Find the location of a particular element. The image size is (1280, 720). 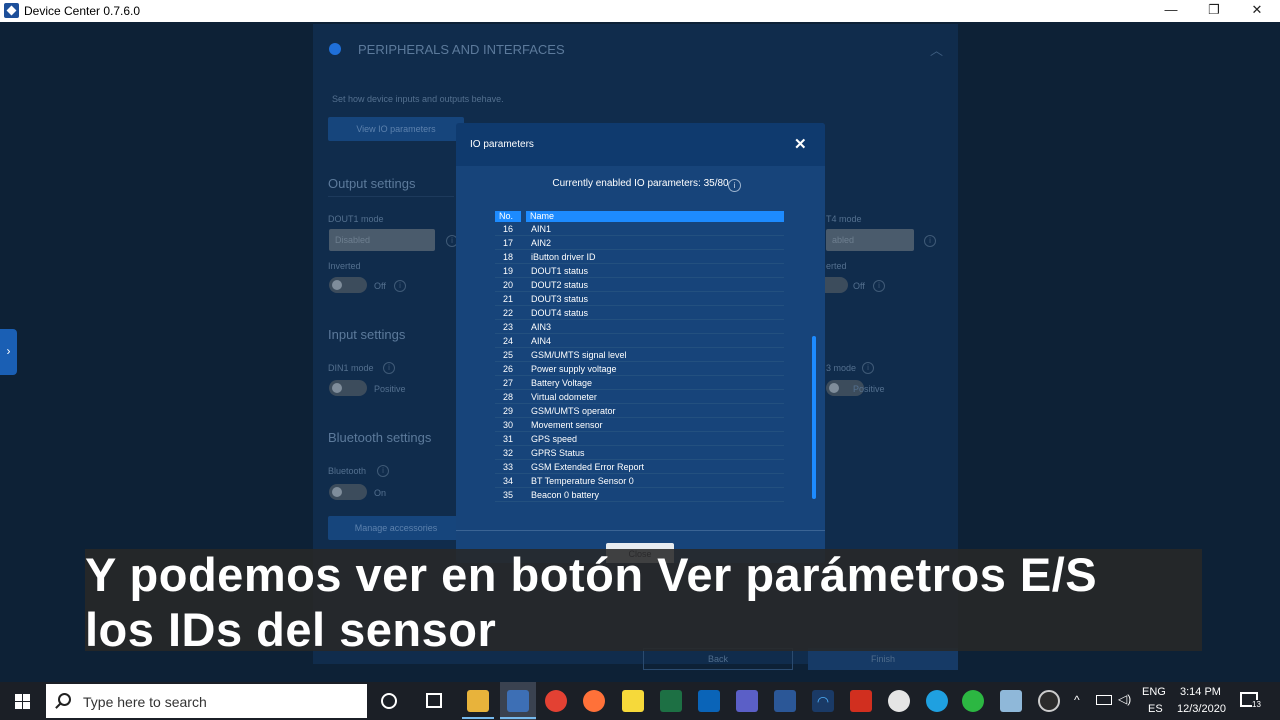

battery-icon is located at coordinates (1104, 700).